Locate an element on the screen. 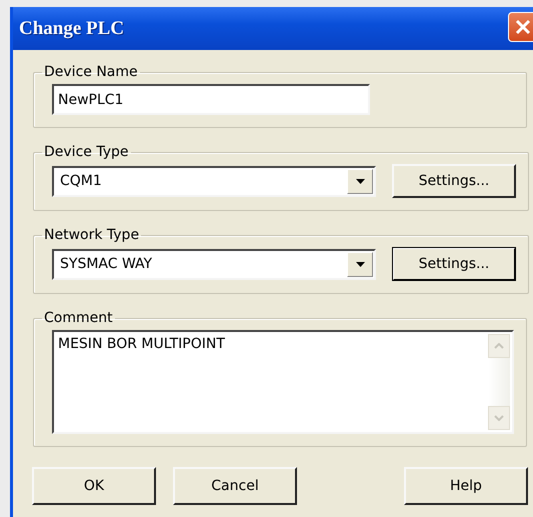  close-icon is located at coordinates (523, 27).